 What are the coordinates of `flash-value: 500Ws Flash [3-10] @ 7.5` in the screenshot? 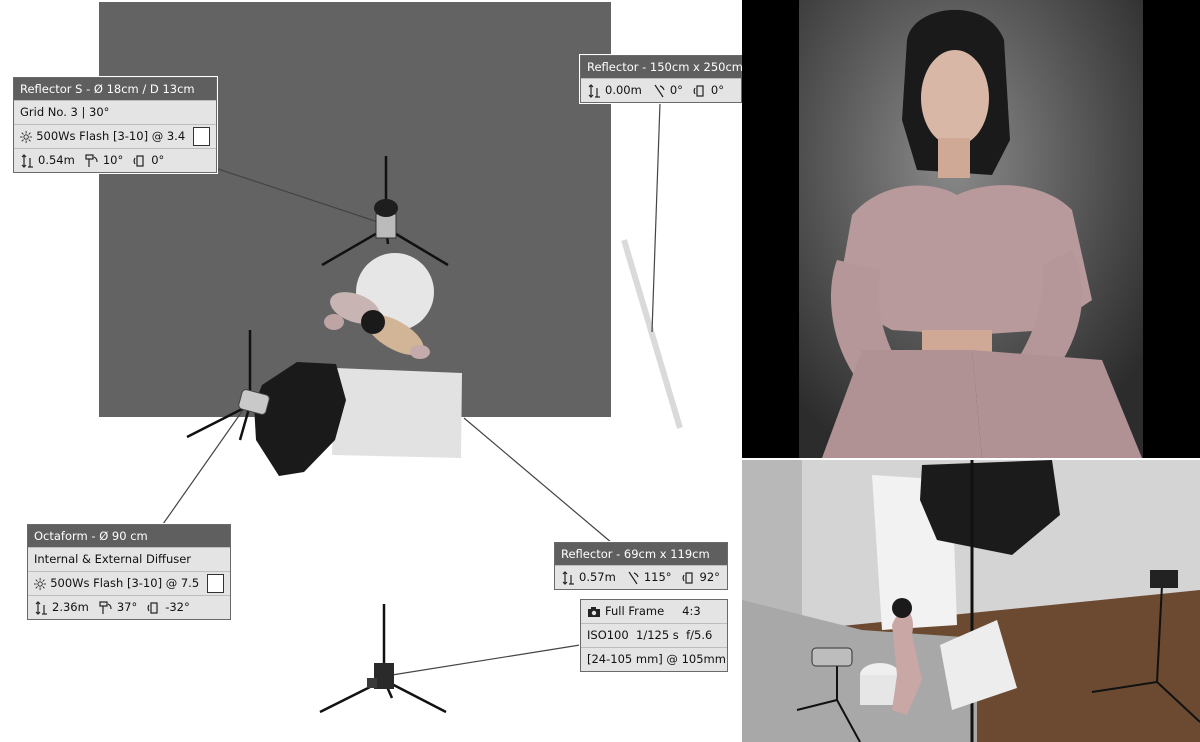 It's located at (125, 583).